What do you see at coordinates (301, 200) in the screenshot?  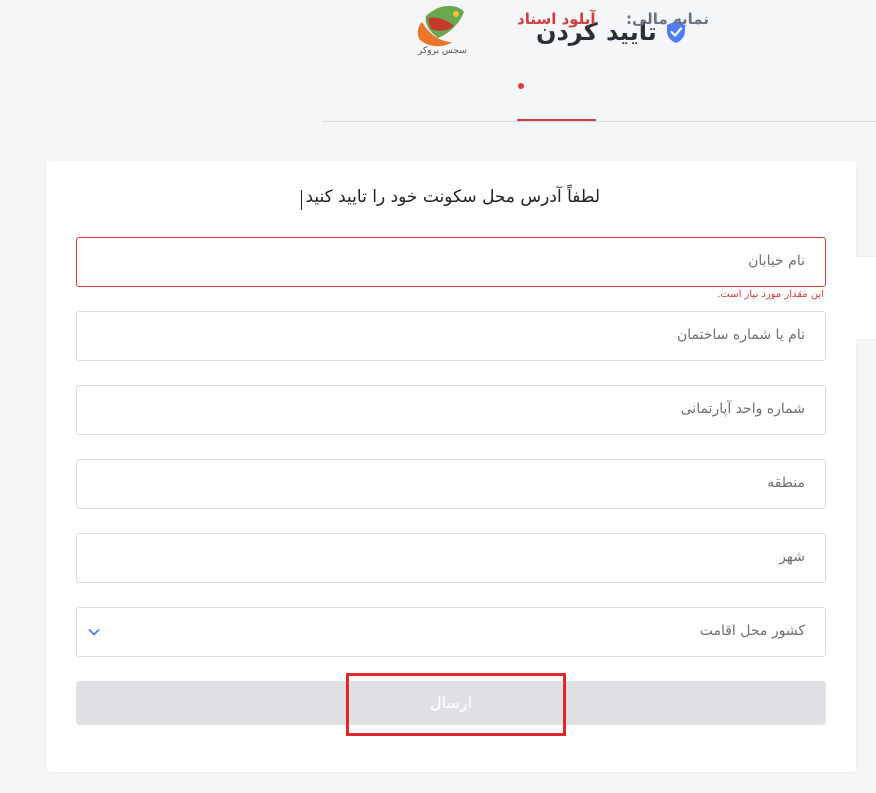 I see `text-cursor` at bounding box center [301, 200].